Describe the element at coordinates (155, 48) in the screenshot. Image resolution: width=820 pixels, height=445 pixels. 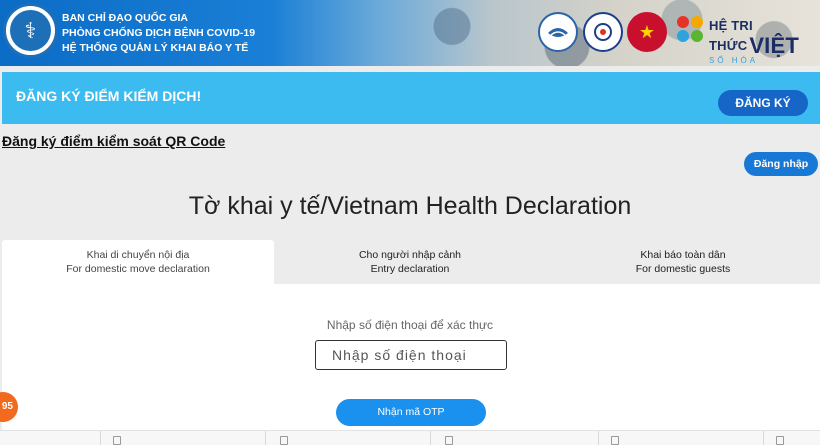
I see `header-line-3: HỆ THỐNG QUẢN LÝ KHAI BÁO Y TẾ` at that location.